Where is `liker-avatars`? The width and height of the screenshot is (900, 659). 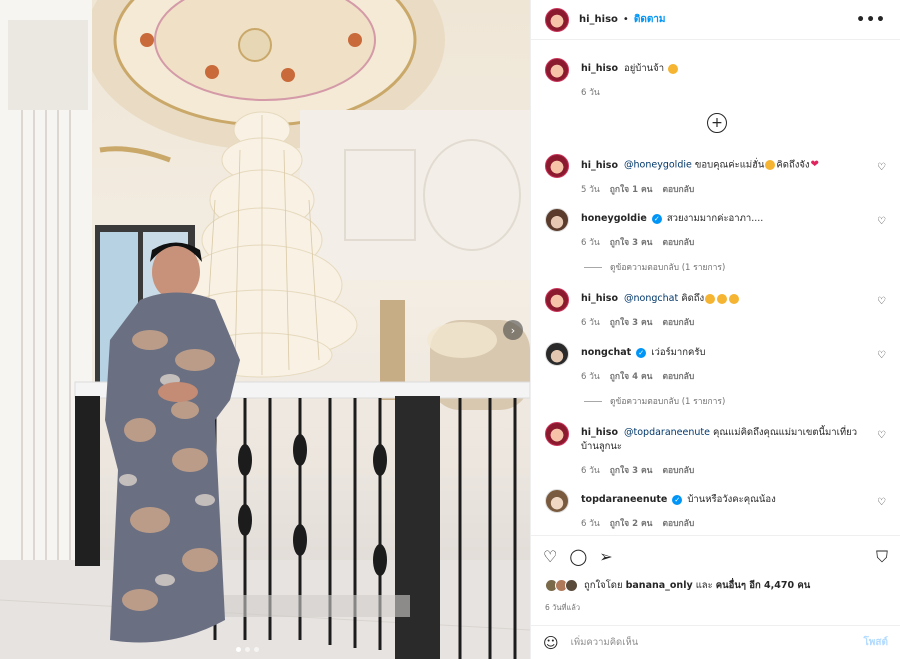
liker-avatars is located at coordinates (561, 585).